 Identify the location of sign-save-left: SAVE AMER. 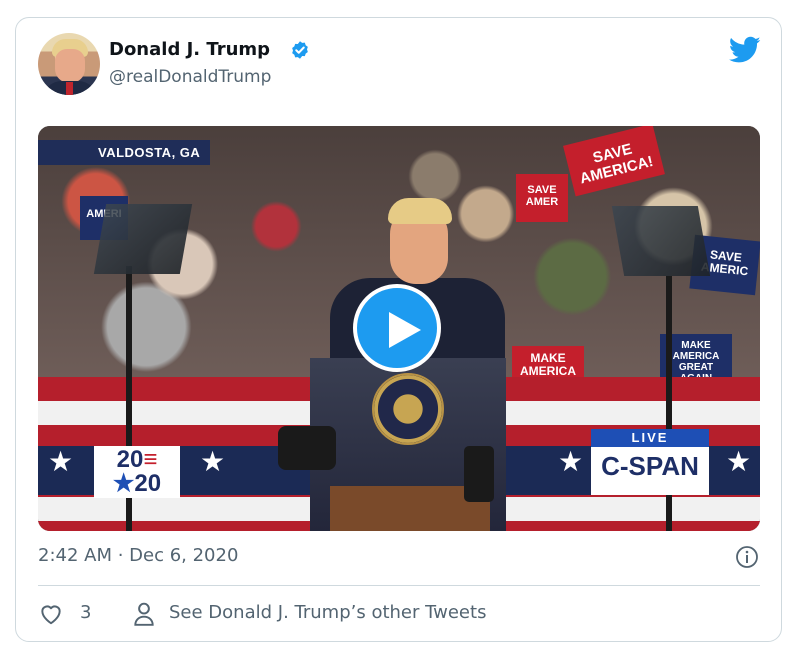
(542, 198).